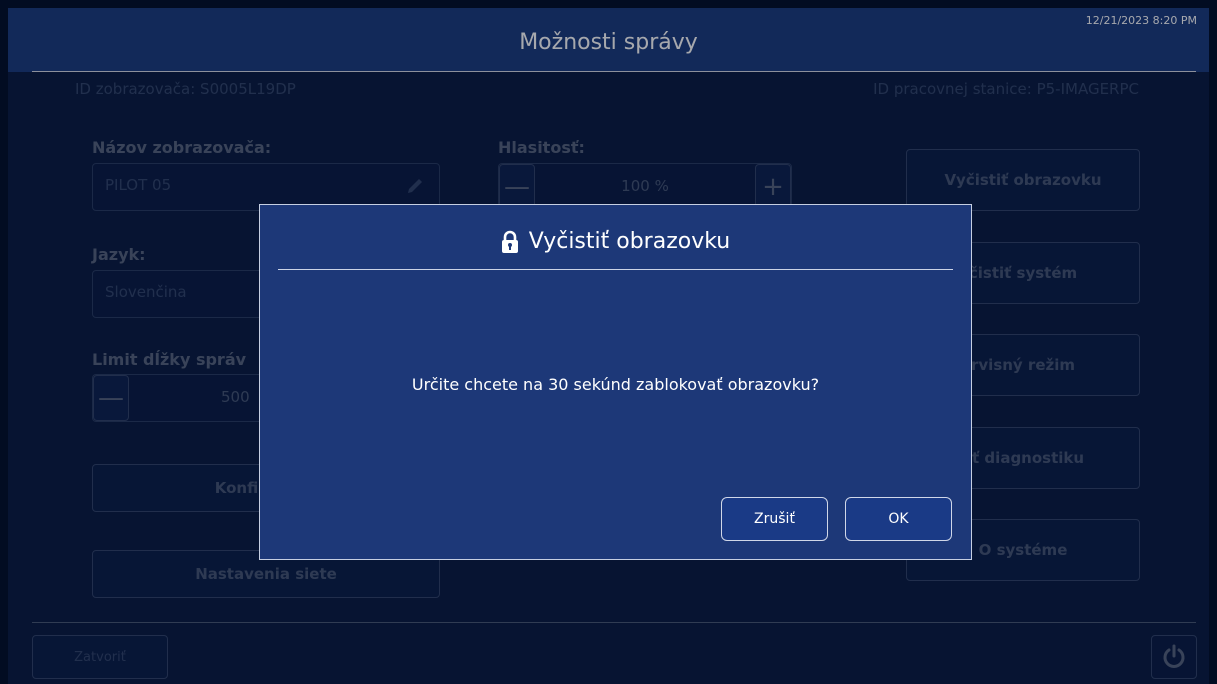  What do you see at coordinates (774, 519) in the screenshot?
I see `cancel-button: Zrušiť` at bounding box center [774, 519].